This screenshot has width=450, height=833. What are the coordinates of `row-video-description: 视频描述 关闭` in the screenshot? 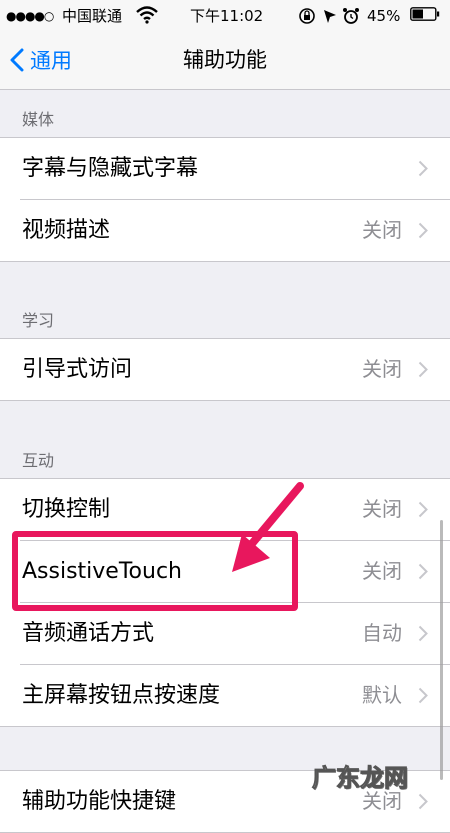 It's located at (235, 230).